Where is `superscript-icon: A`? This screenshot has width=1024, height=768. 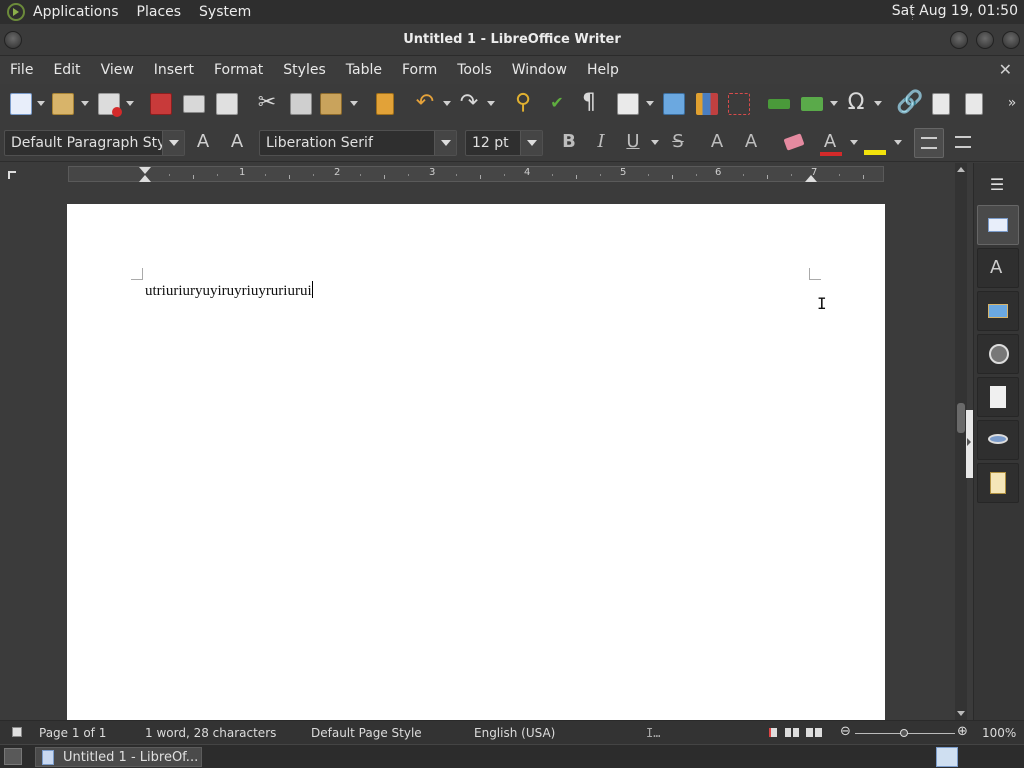 superscript-icon: A is located at coordinates (717, 142).